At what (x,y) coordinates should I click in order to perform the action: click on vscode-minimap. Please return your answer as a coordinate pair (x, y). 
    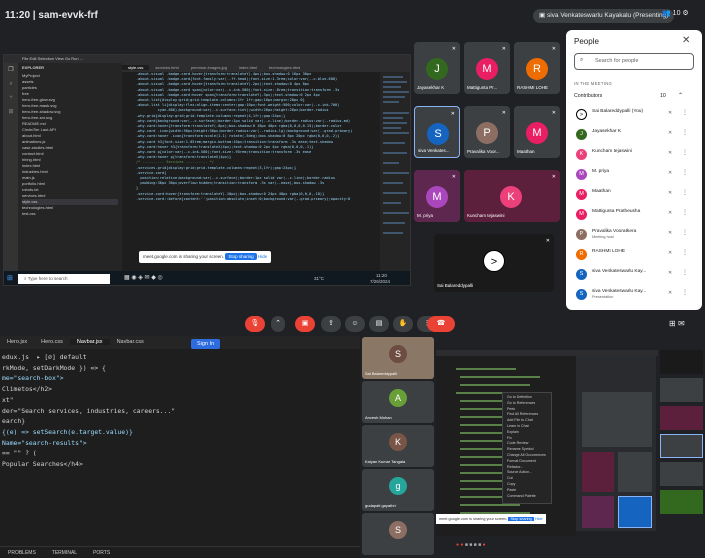
    Looking at the image, I should click on (395, 171).